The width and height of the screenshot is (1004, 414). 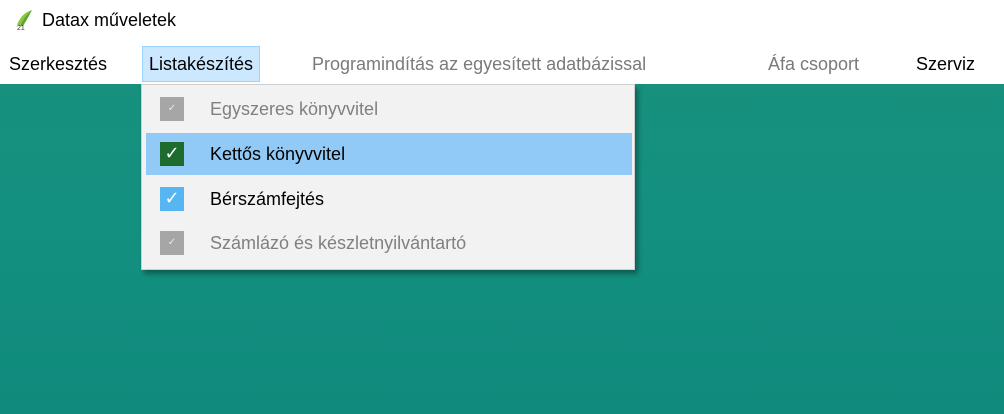 What do you see at coordinates (201, 64) in the screenshot?
I see `menu-listakeszites: Listakészítés` at bounding box center [201, 64].